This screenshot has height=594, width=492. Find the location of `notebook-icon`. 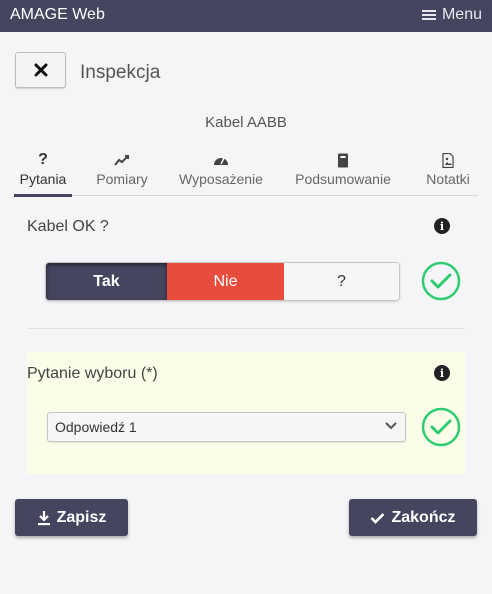

notebook-icon is located at coordinates (343, 160).